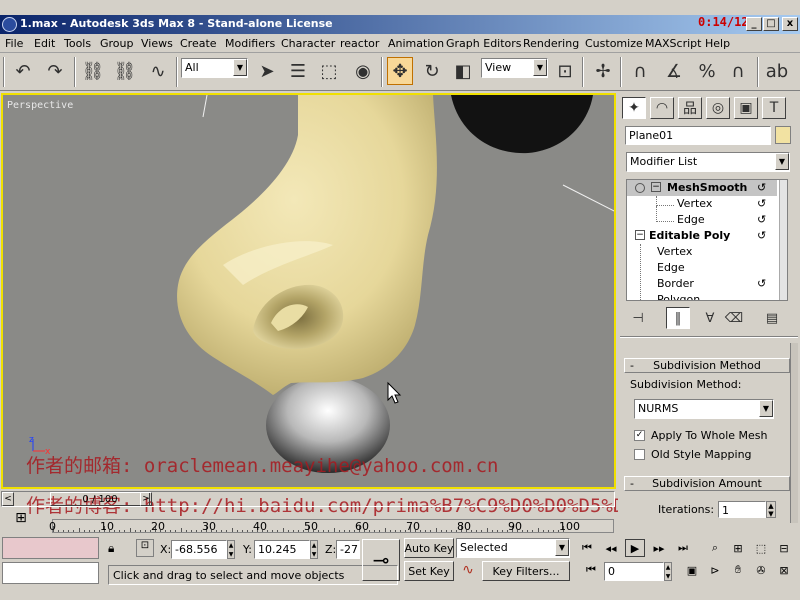 This screenshot has height=600, width=800. I want to click on zoom-extents-icon: ⬚, so click(761, 548).